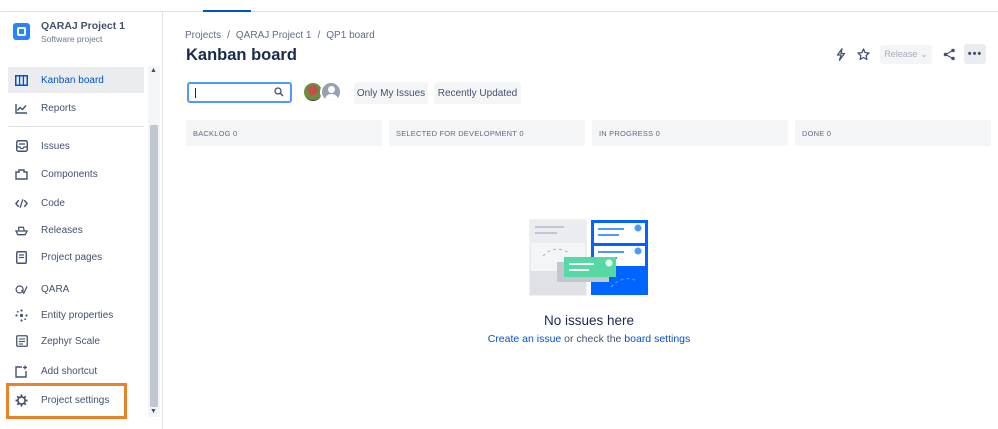 This screenshot has width=998, height=429. What do you see at coordinates (350, 35) in the screenshot?
I see `breadcrumb-board: QP1 board` at bounding box center [350, 35].